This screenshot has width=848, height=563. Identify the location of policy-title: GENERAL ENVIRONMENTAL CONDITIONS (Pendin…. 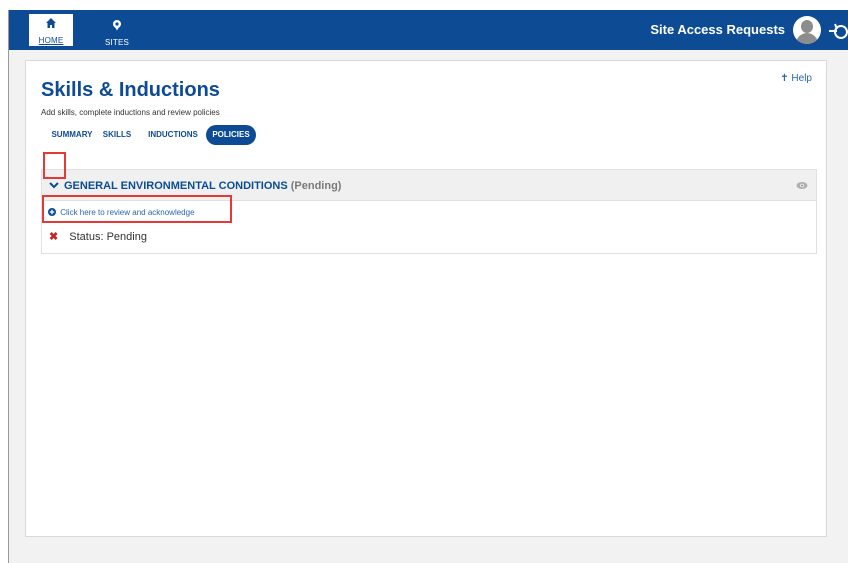
(202, 186).